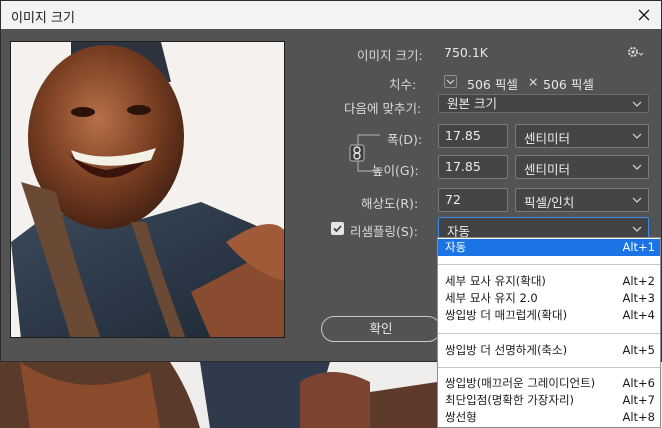 The width and height of the screenshot is (662, 428). What do you see at coordinates (472, 103) in the screenshot?
I see `fit-to-value: 원본 크기` at bounding box center [472, 103].